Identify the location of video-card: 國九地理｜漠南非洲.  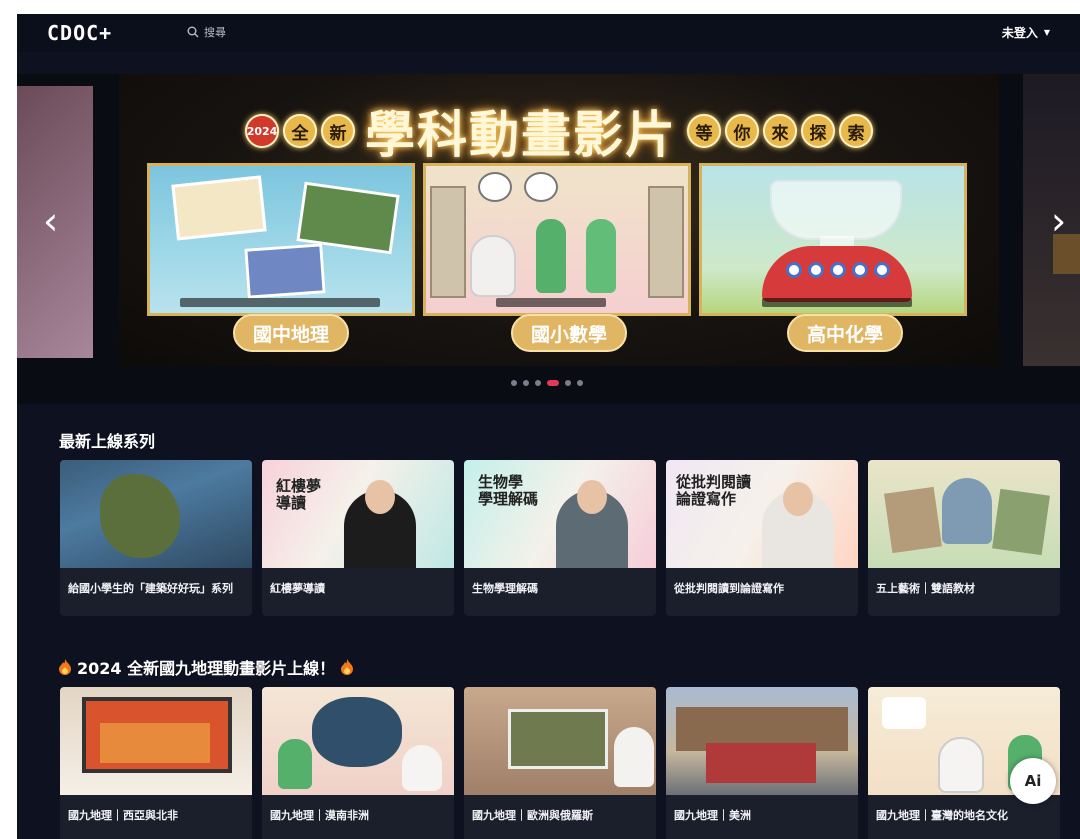
(358, 763).